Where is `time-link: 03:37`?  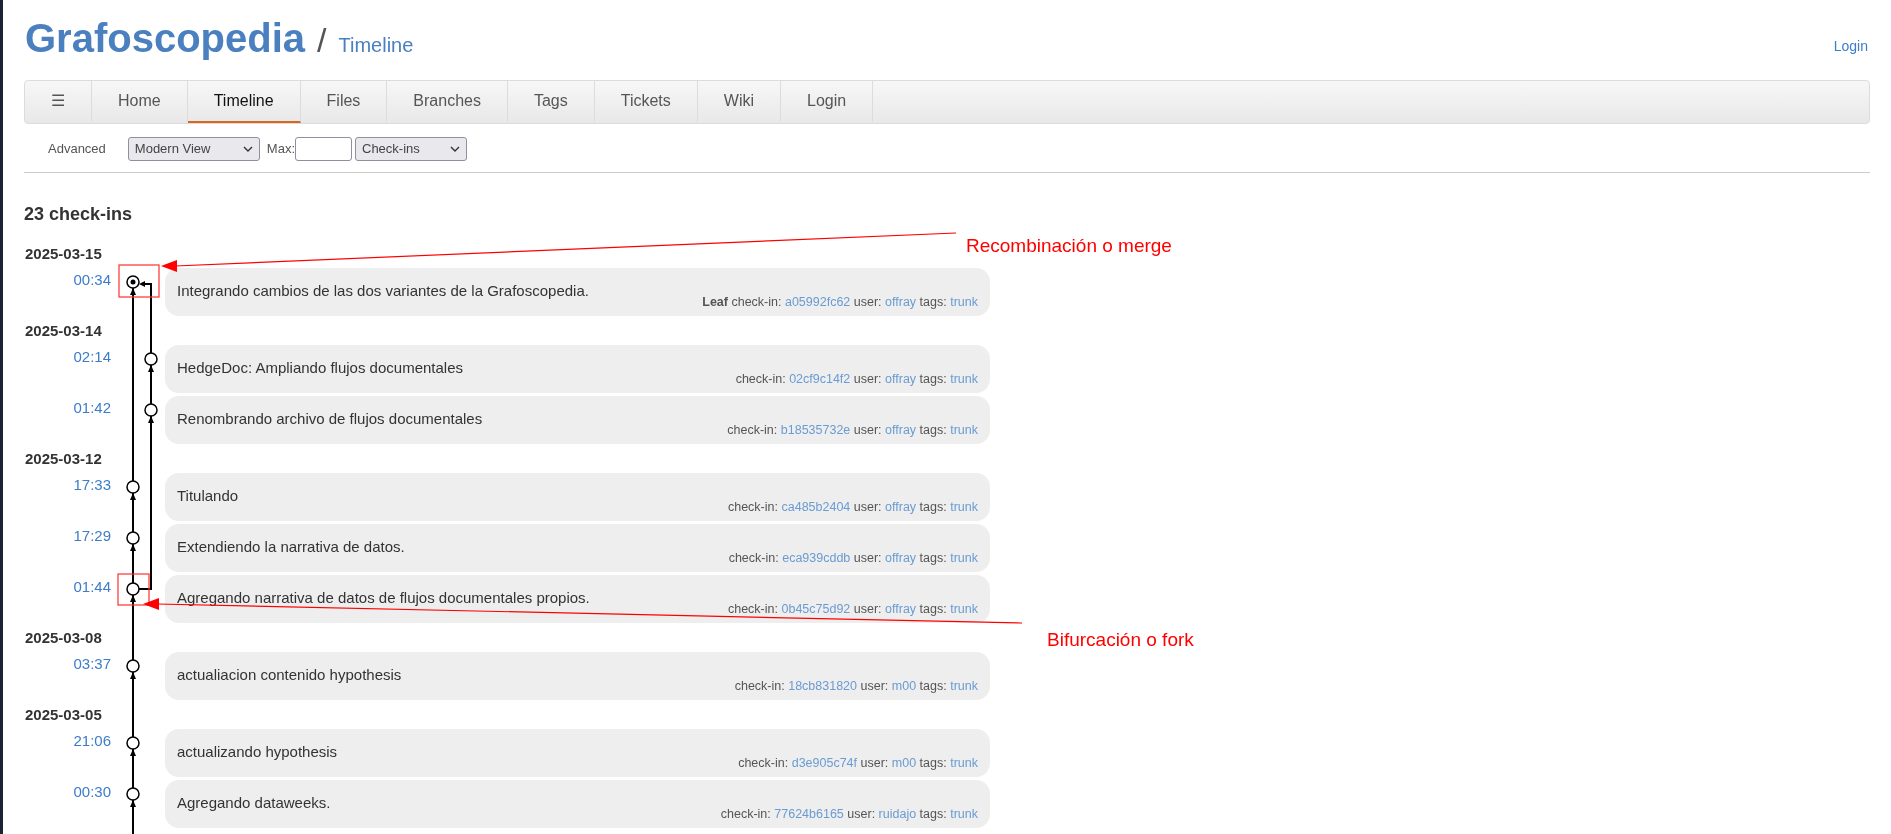 time-link: 03:37 is located at coordinates (92, 664).